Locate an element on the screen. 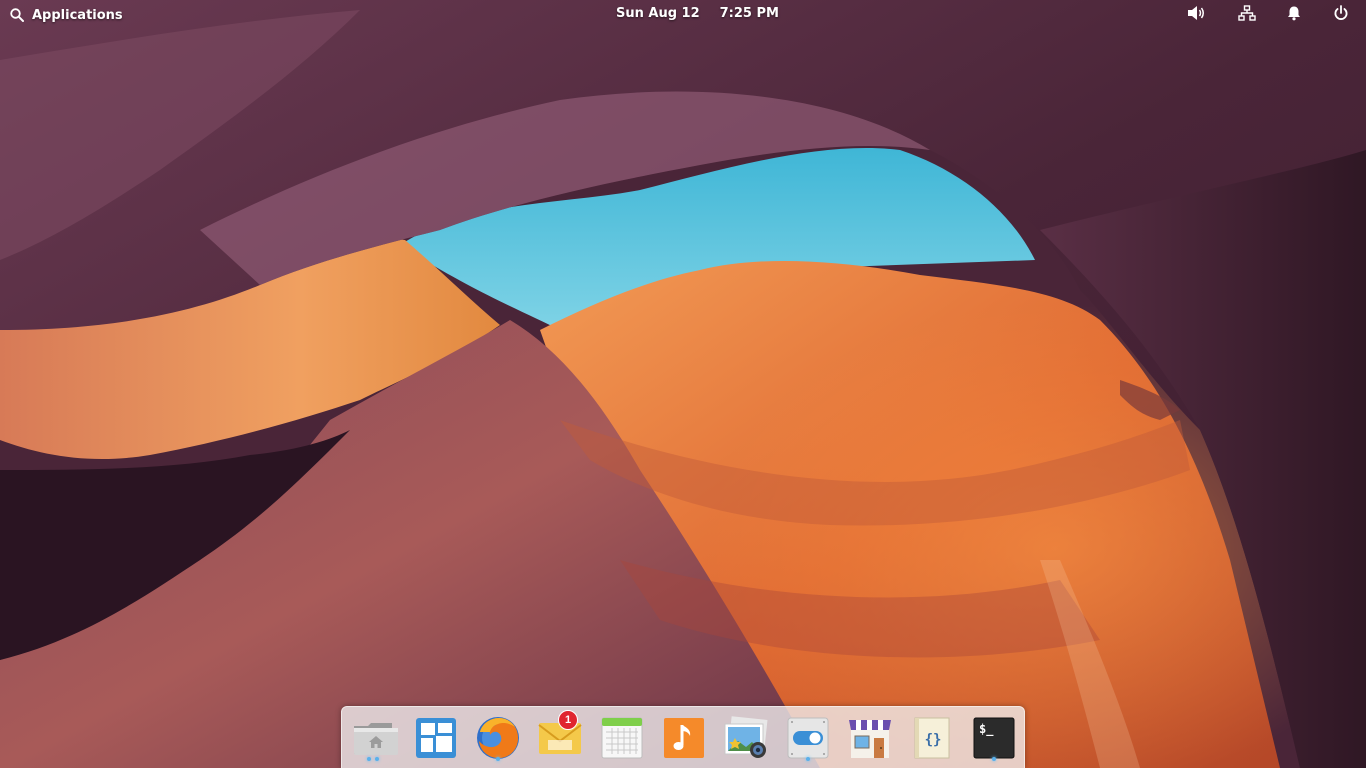 This screenshot has width=1366, height=768. dock-item-files is located at coordinates (374, 738).